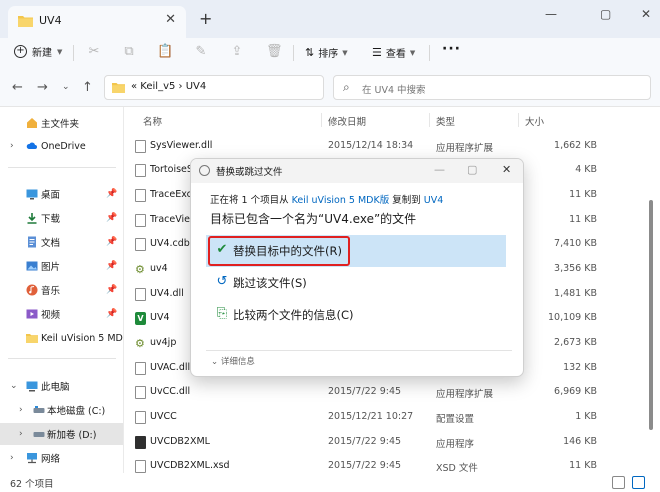  I want to click on scrollbar-thumb, so click(651, 315).